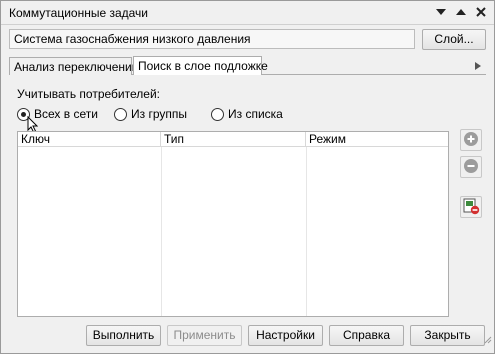 Image resolution: width=495 pixels, height=354 pixels. What do you see at coordinates (488, 340) in the screenshot?
I see `resize-grip-icon` at bounding box center [488, 340].